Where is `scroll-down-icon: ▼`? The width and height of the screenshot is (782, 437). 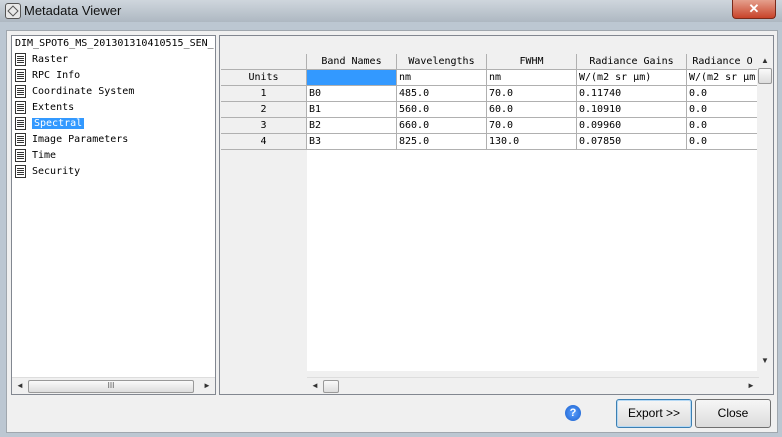
scroll-down-icon: ▼ is located at coordinates (765, 361).